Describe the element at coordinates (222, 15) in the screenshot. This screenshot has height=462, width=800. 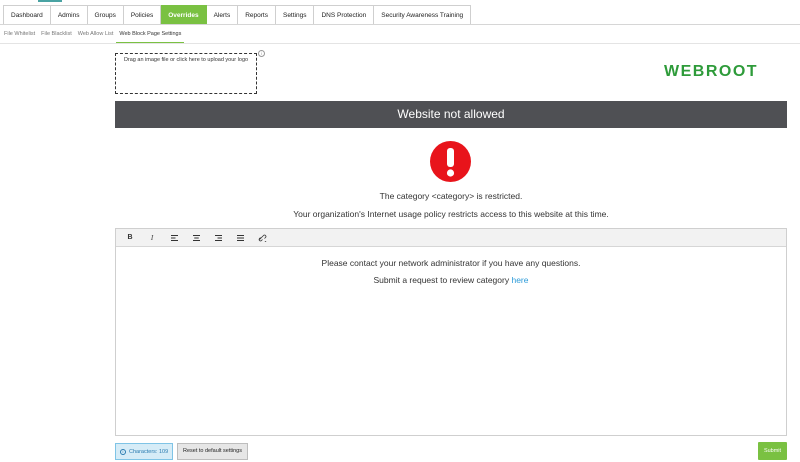
I see `tab-alerts: Alerts` at that location.